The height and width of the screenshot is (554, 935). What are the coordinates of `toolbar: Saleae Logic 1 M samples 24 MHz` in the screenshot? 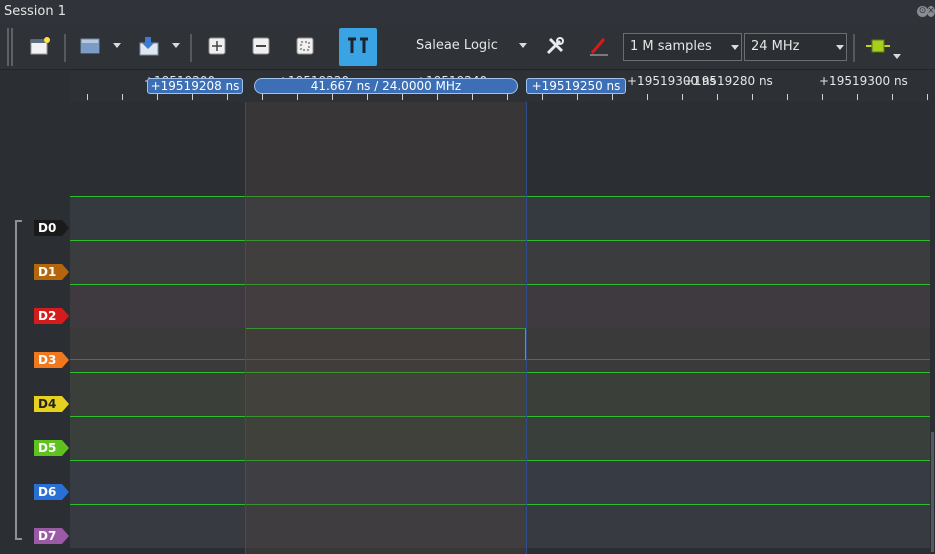 It's located at (467, 47).